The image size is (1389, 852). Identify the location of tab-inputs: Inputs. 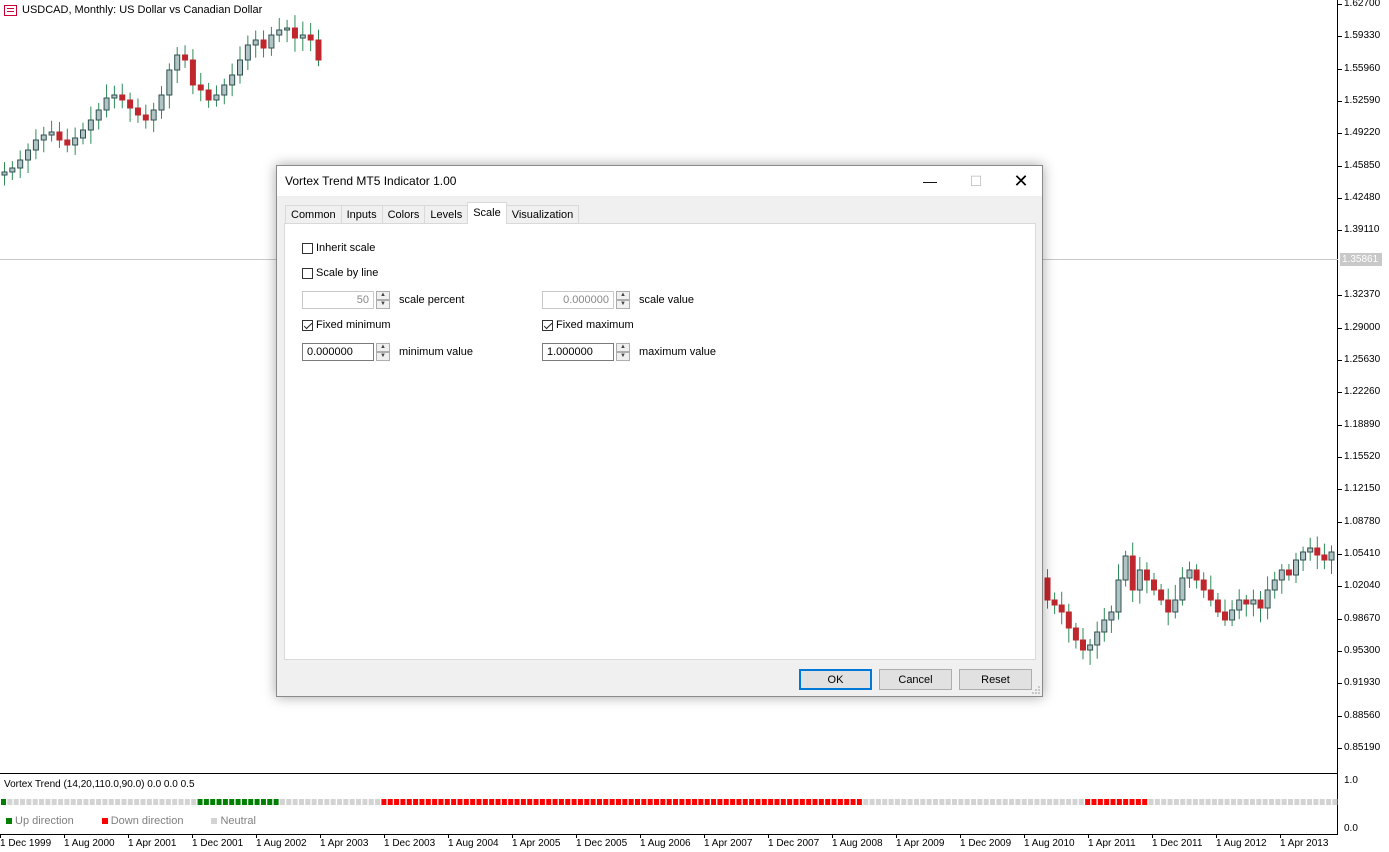
(361, 214).